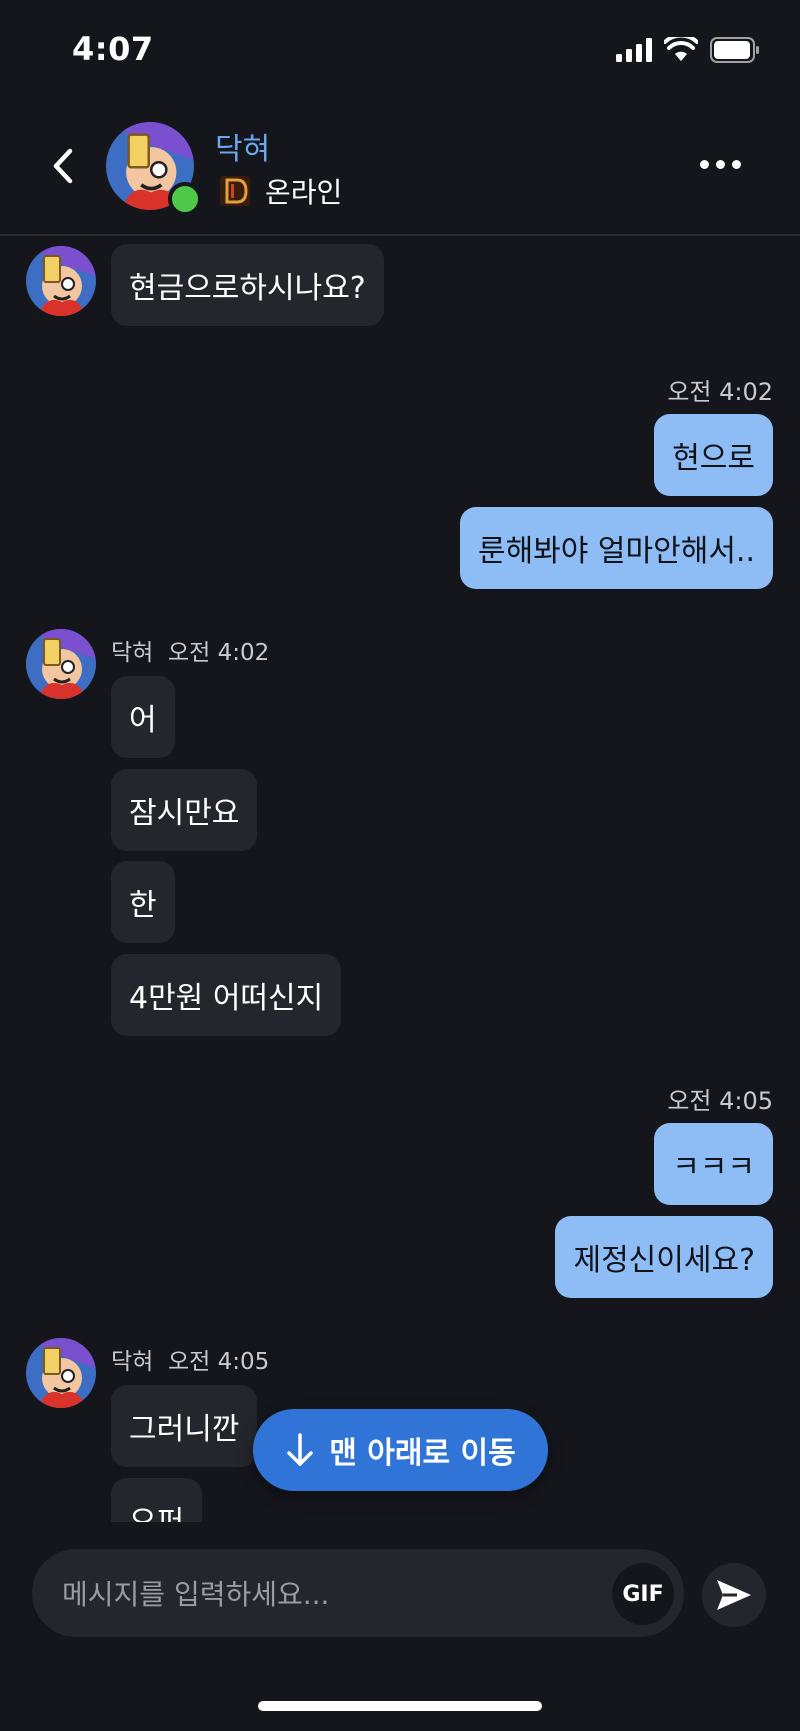 This screenshot has height=1731, width=800. Describe the element at coordinates (235, 191) in the screenshot. I see `game-logo-icon` at that location.